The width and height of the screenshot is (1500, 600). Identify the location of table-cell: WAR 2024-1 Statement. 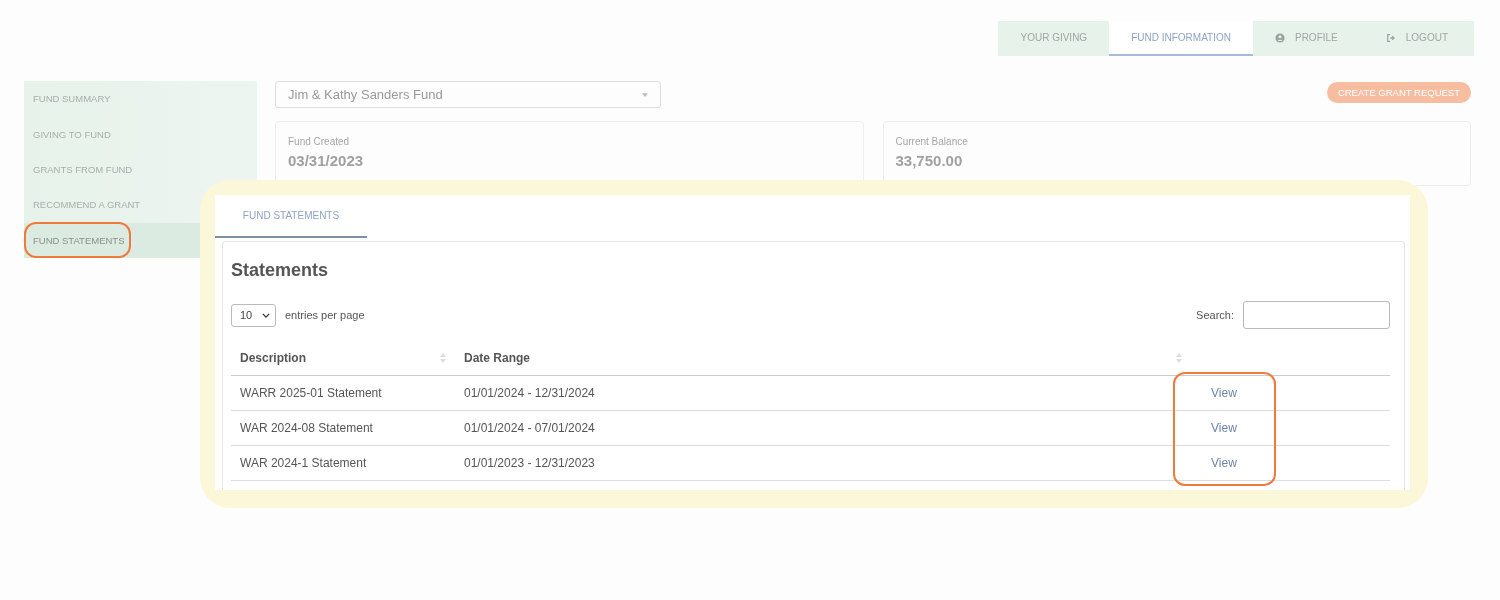
(303, 463).